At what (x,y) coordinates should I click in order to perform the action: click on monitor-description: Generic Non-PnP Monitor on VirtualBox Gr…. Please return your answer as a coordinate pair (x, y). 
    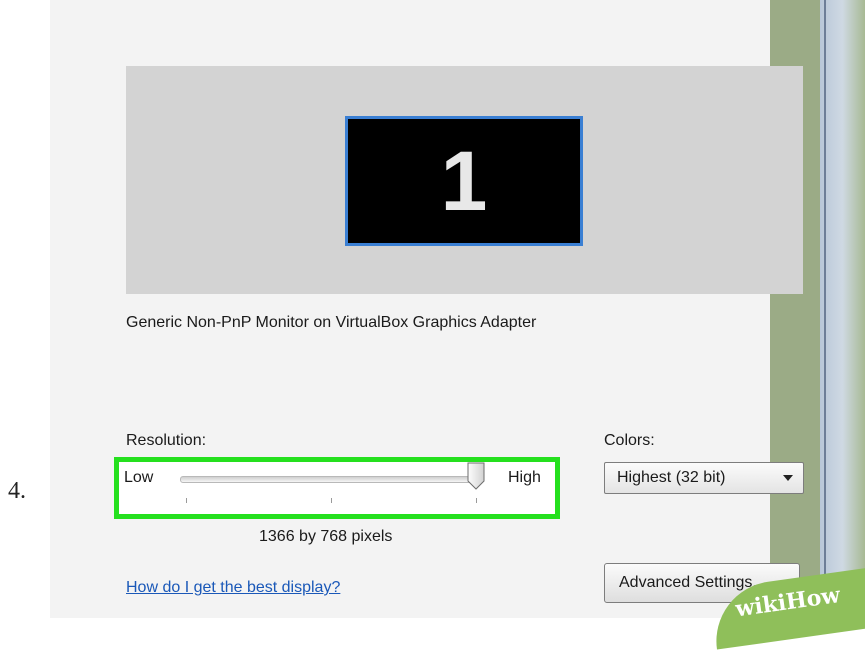
    Looking at the image, I should click on (331, 322).